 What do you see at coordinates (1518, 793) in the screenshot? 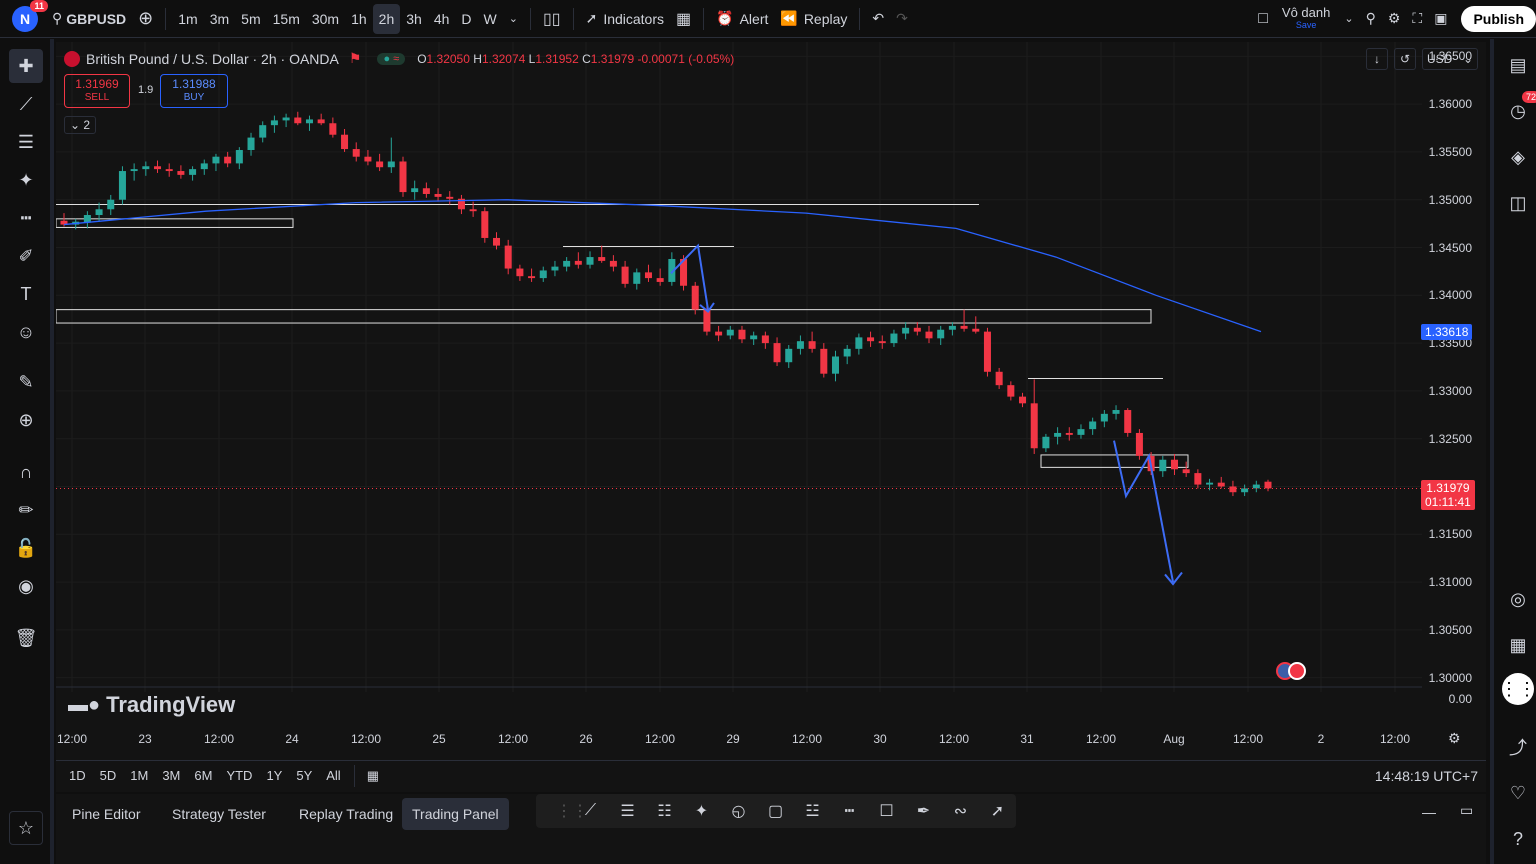
I see `notifications-button: ♡` at bounding box center [1518, 793].